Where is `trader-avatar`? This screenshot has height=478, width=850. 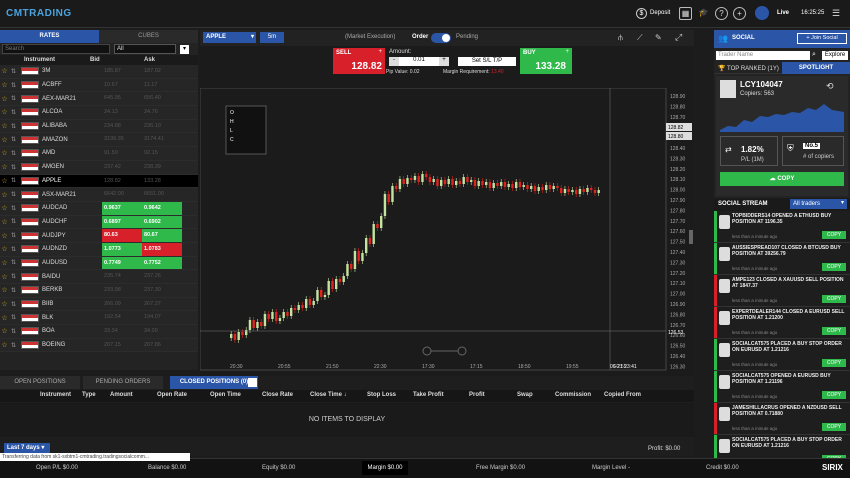
trader-avatar is located at coordinates (728, 89).